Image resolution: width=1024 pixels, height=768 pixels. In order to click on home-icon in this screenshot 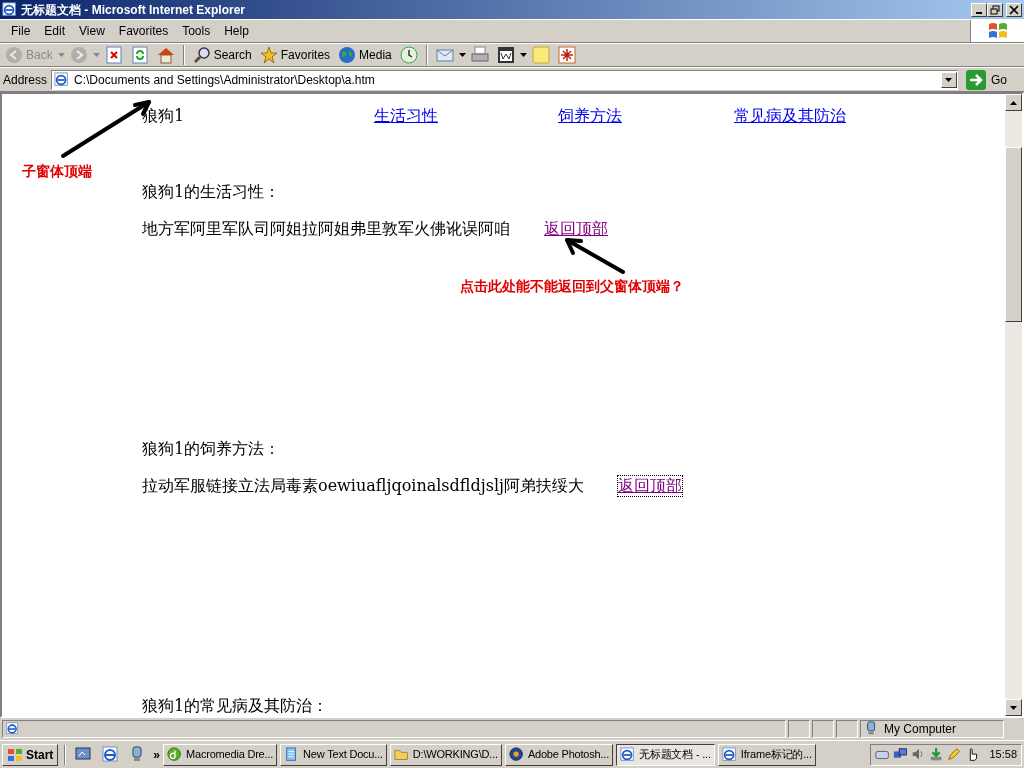, I will do `click(165, 55)`.